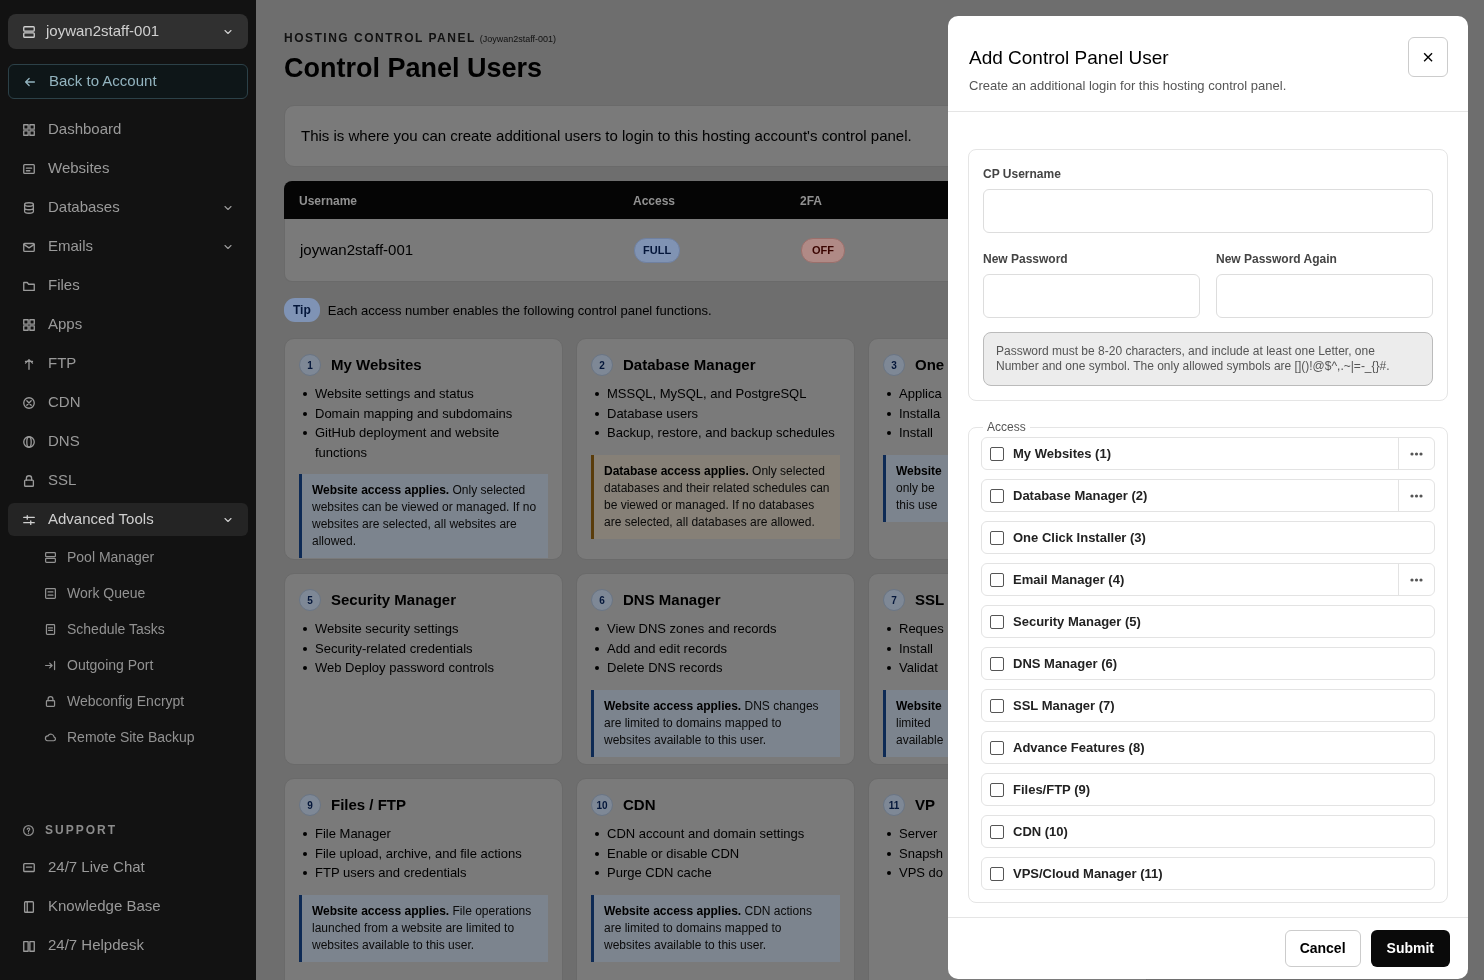 This screenshot has width=1484, height=980. I want to click on option-label: CDN (10), so click(1223, 832).